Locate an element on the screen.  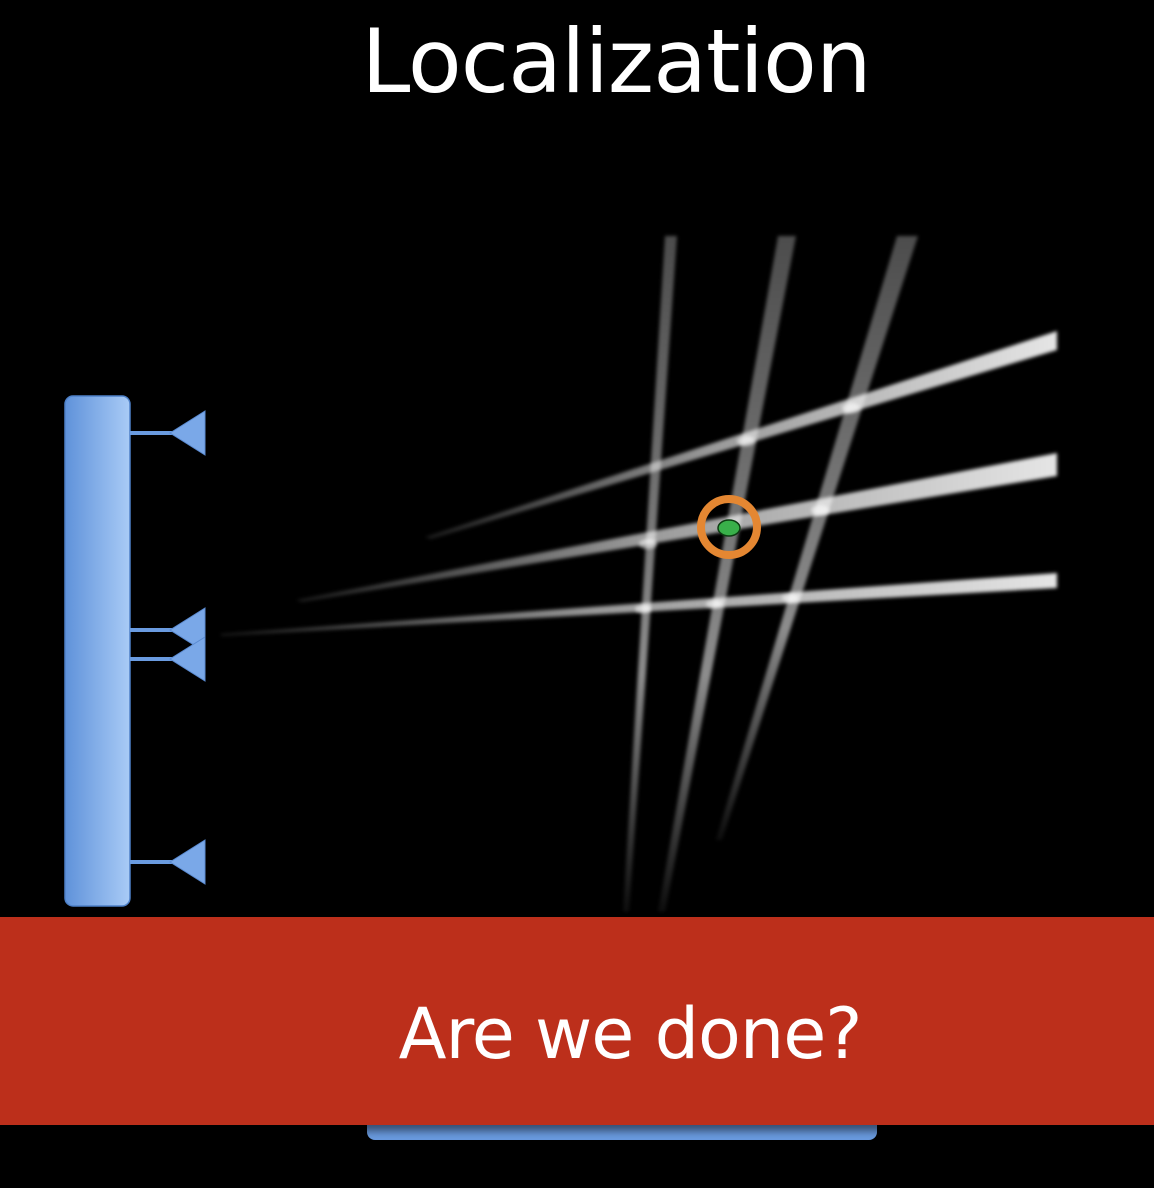
vertical-beams is located at coordinates (770, 574).